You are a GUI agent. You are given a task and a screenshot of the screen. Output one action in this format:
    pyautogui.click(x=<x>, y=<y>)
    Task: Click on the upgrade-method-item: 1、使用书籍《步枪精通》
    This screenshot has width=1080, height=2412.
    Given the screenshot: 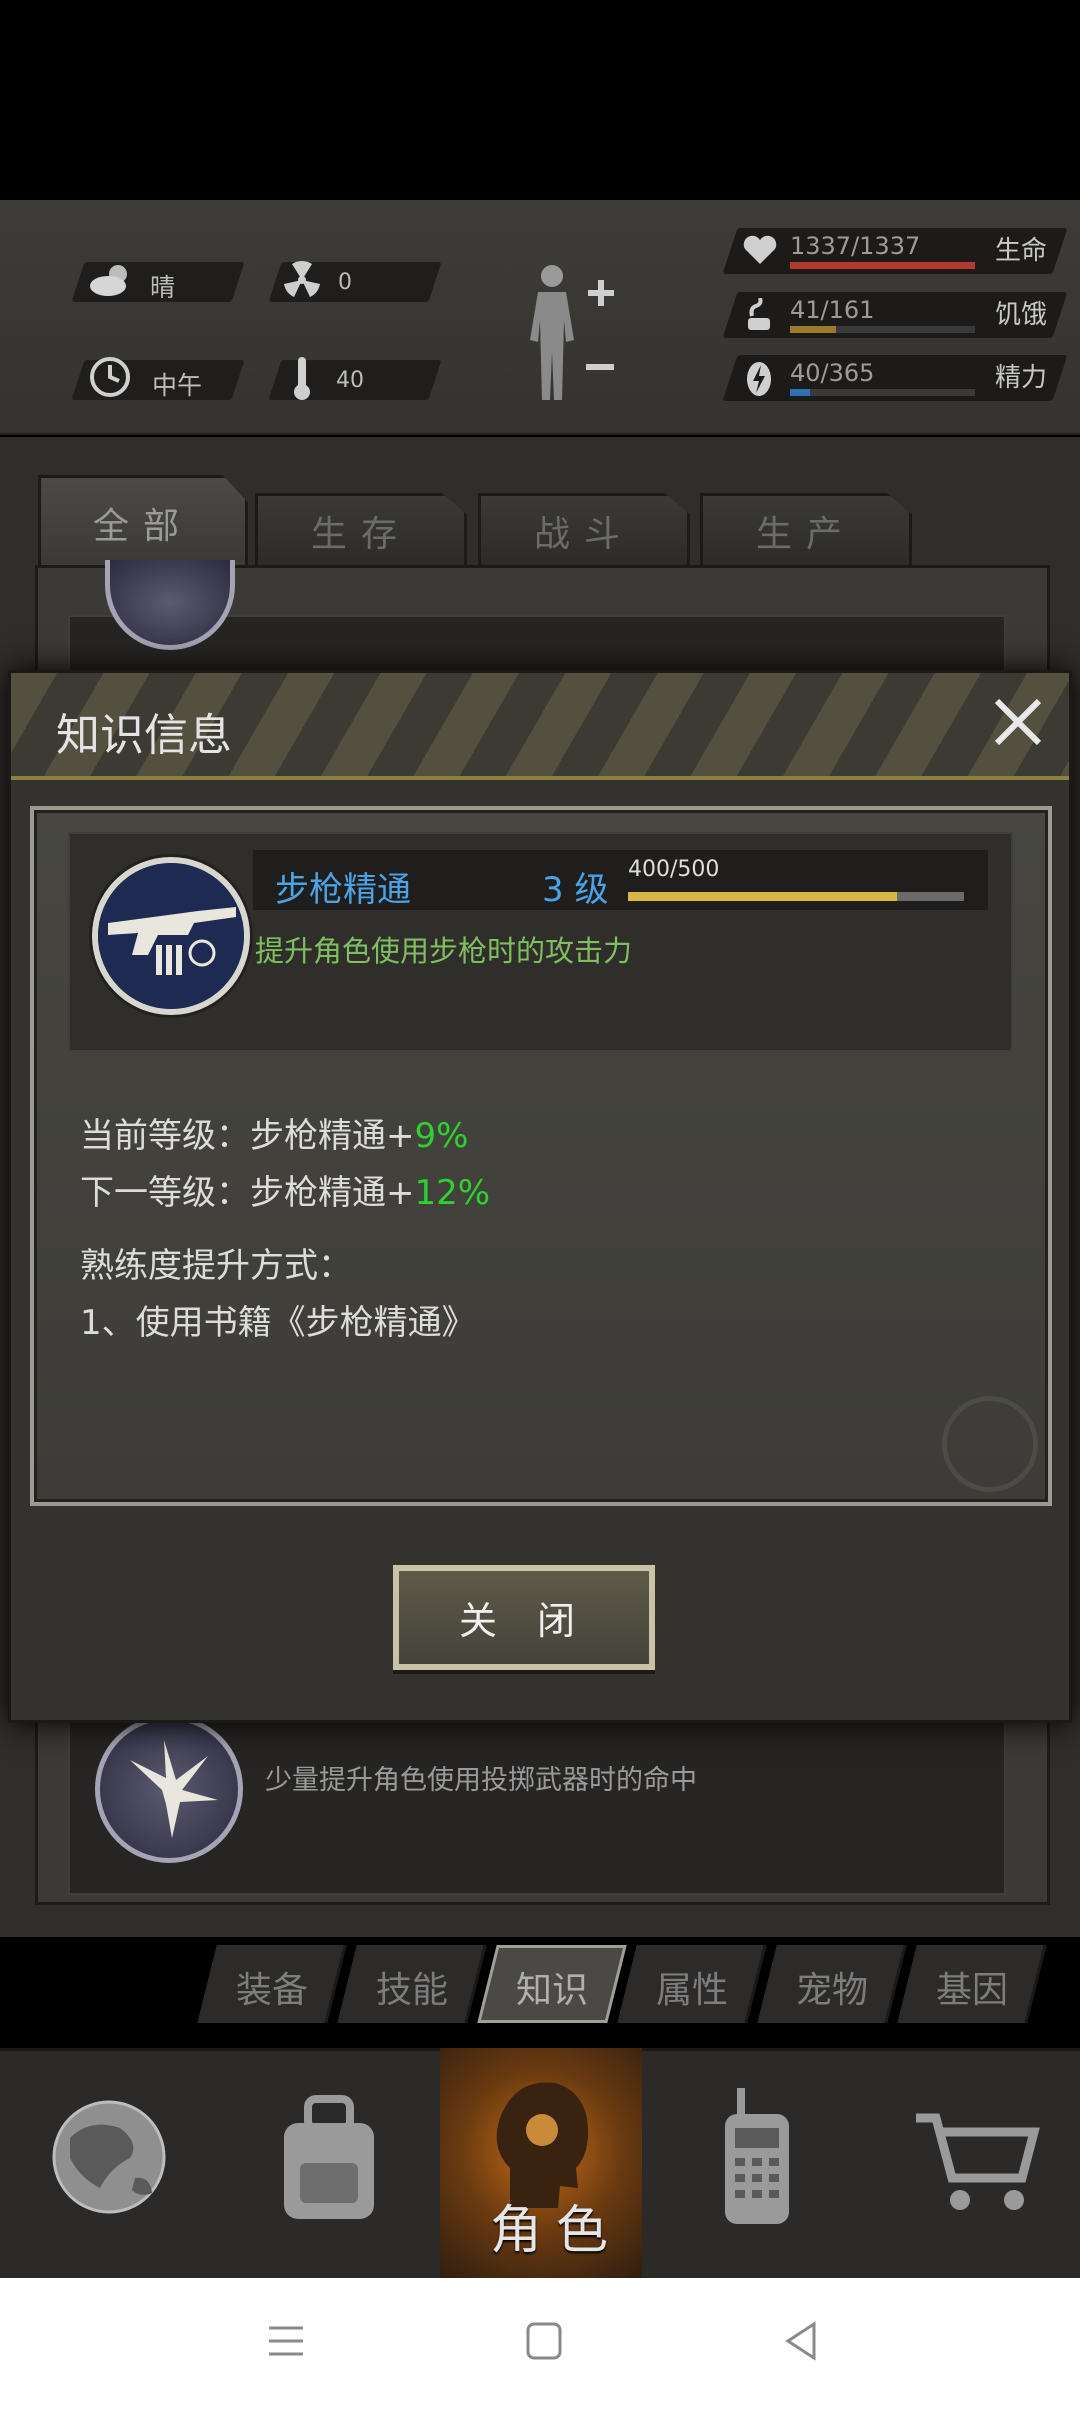 What is the action you would take?
    pyautogui.click(x=278, y=1323)
    